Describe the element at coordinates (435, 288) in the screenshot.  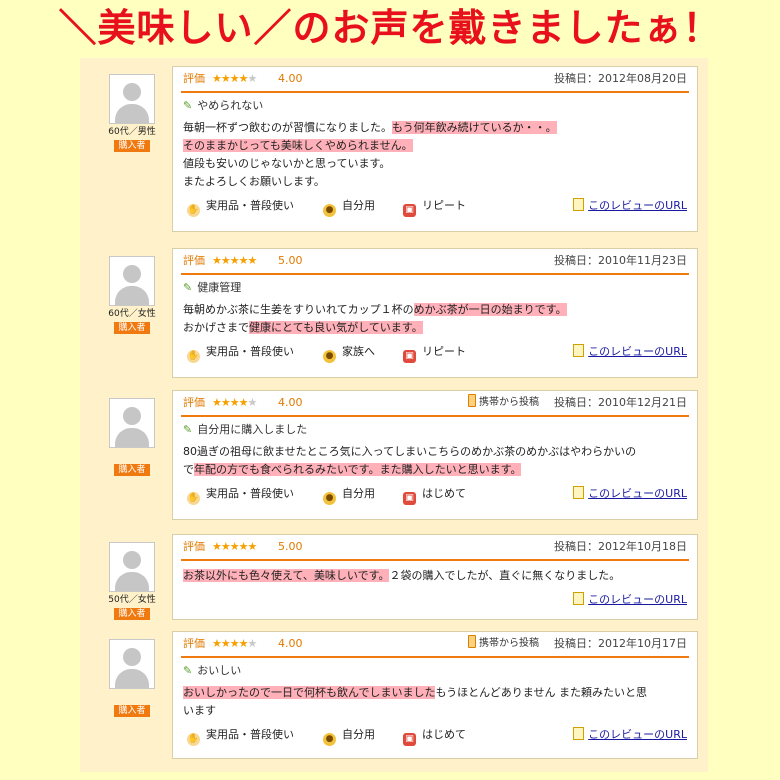
I see `review-title: ✎ 健康管理` at that location.